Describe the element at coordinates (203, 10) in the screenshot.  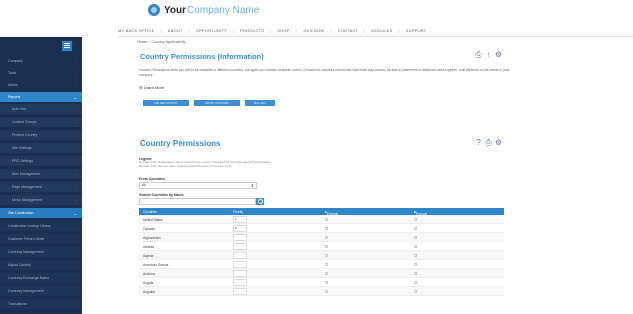
I see `company-logo: Your Company Name` at that location.